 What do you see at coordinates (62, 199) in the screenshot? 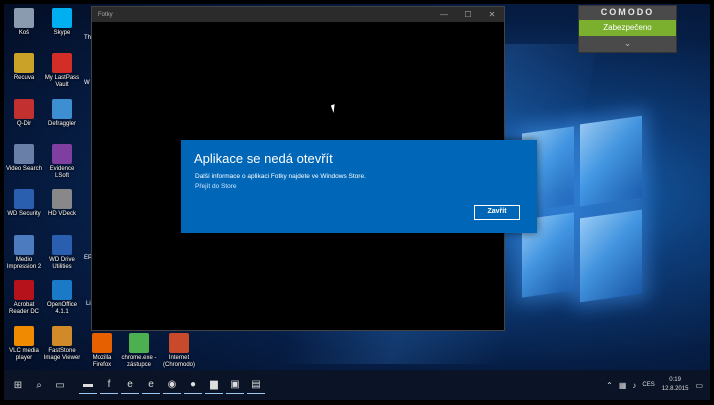
I see `hd-vdeck-icon` at bounding box center [62, 199].